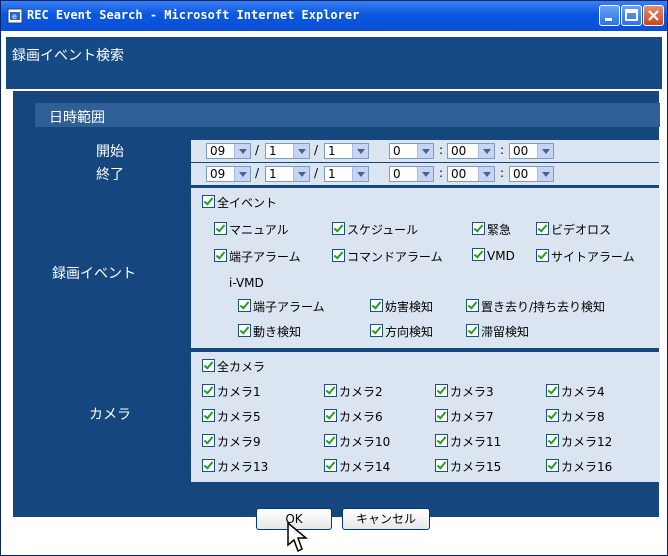 The image size is (668, 556). What do you see at coordinates (346, 151) in the screenshot?
I see `start-day-select: 1` at bounding box center [346, 151].